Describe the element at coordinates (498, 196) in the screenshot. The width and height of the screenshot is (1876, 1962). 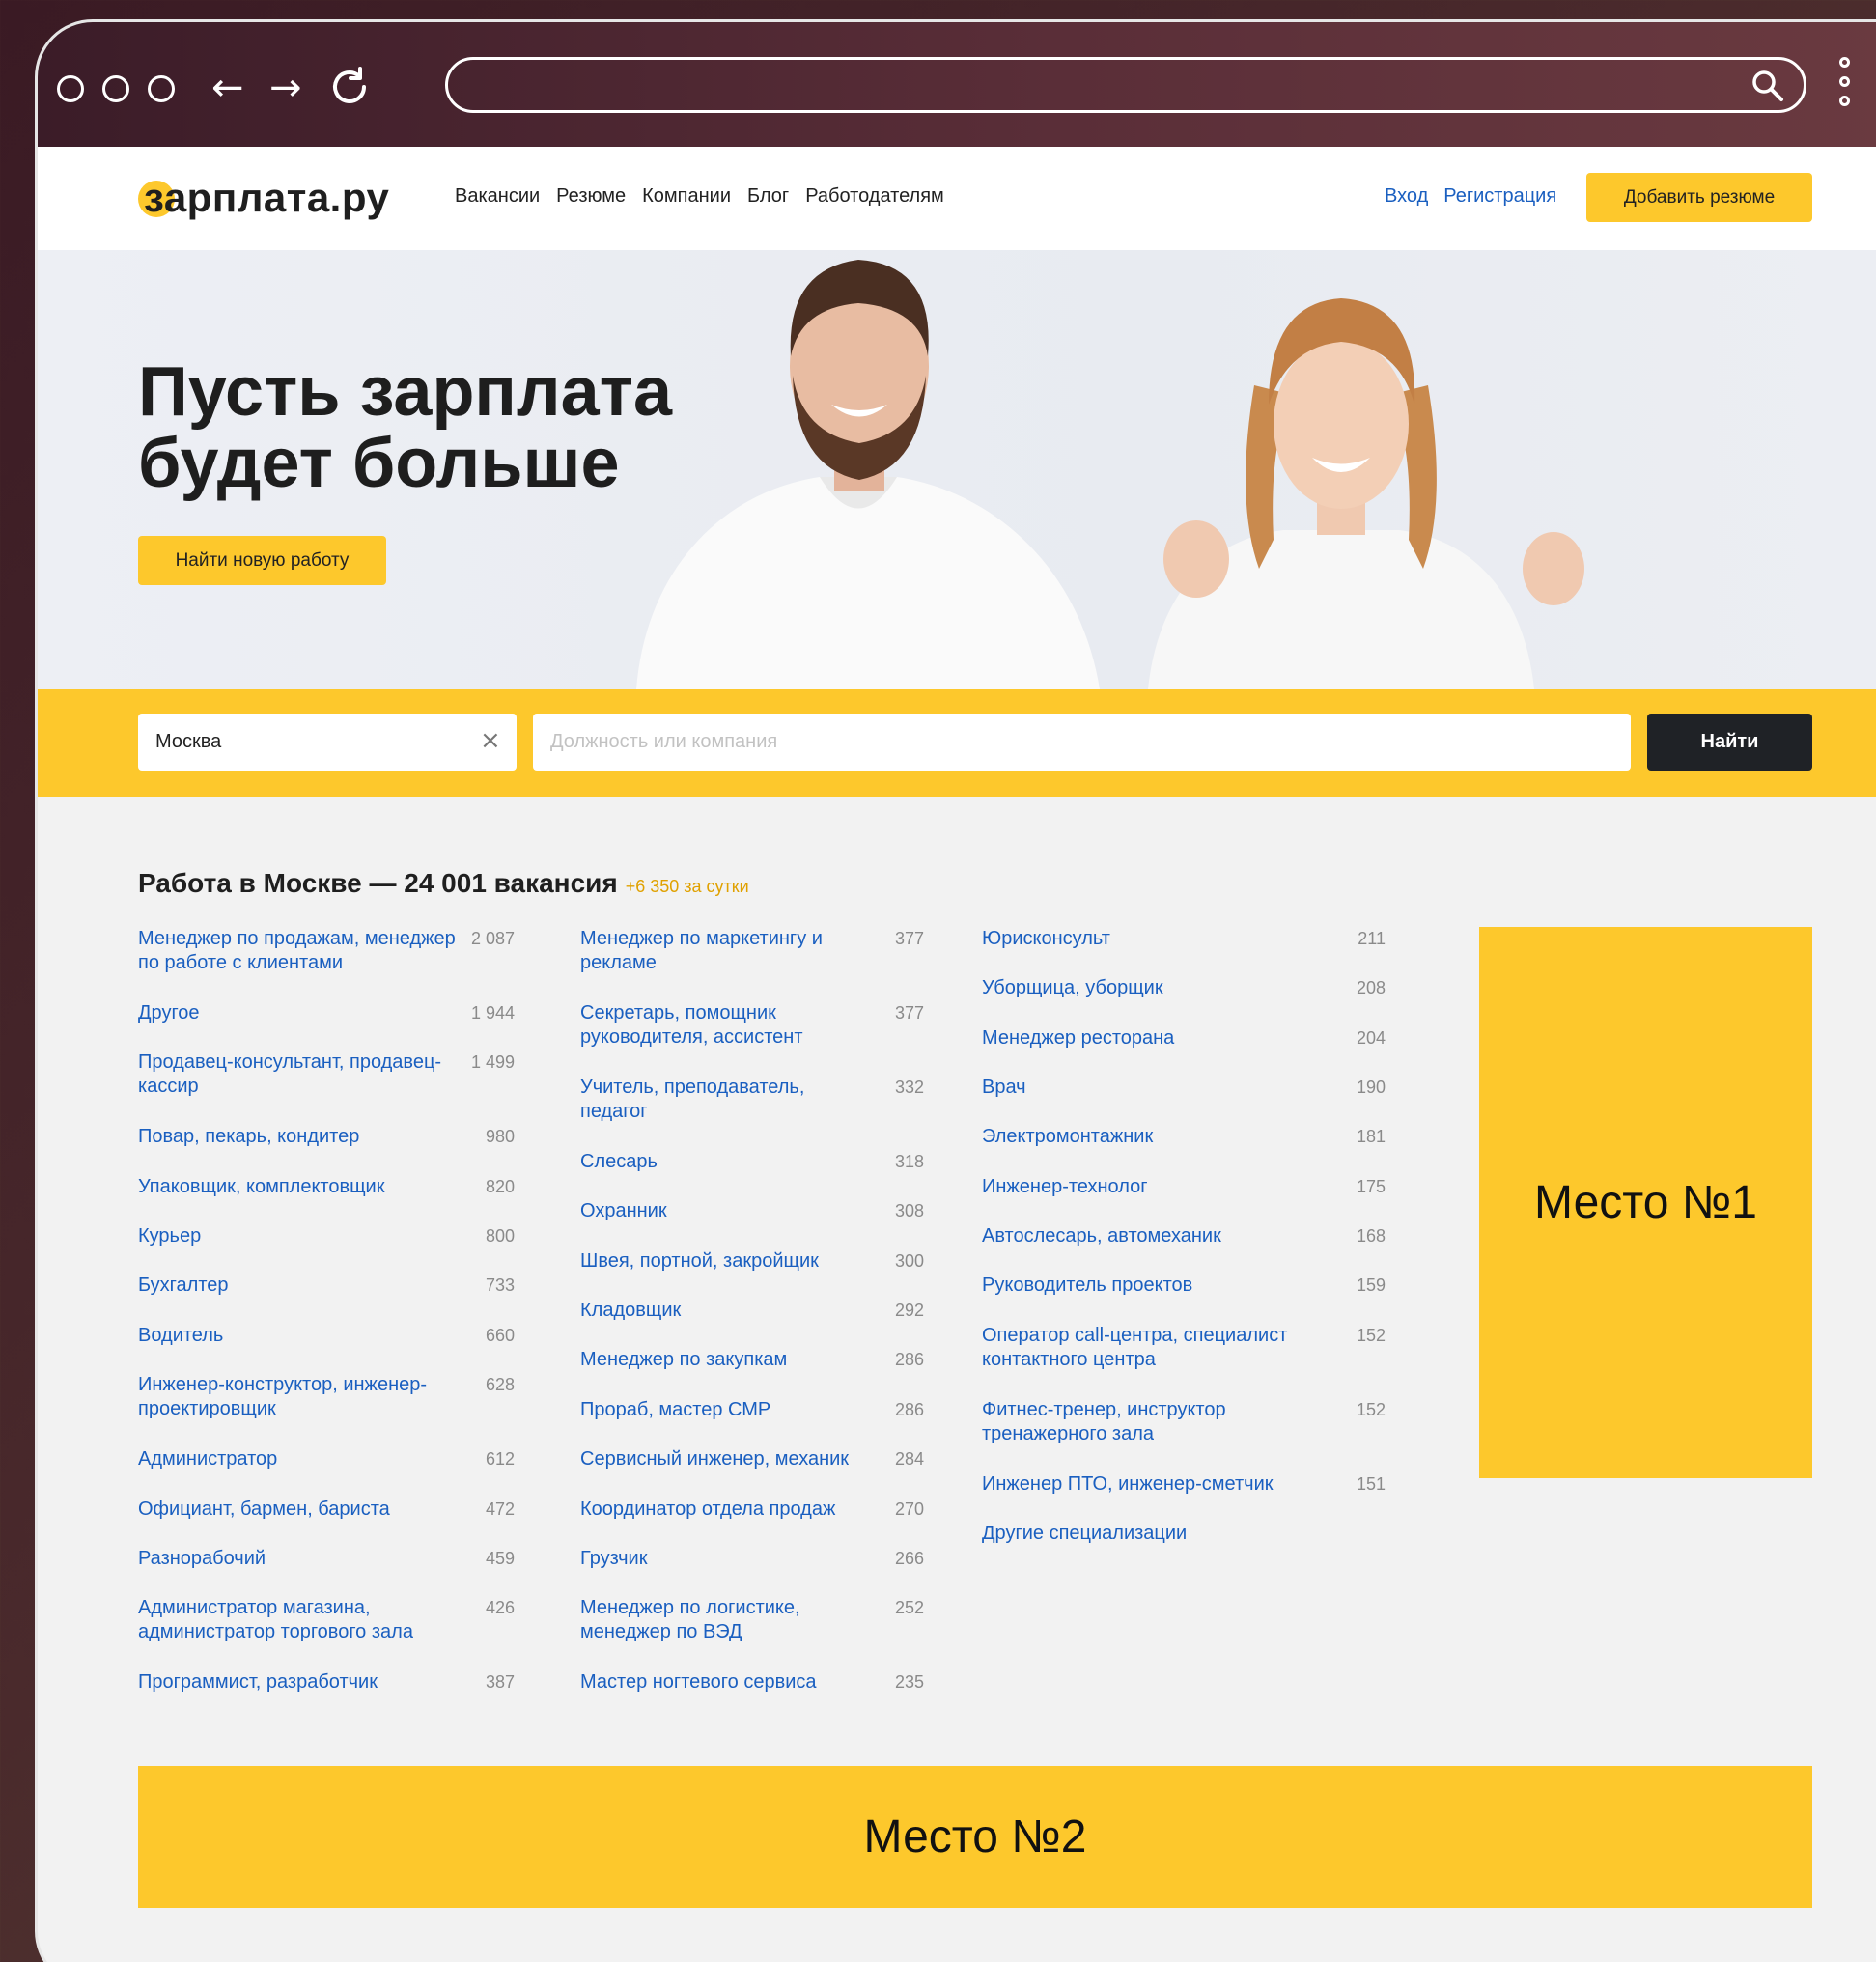
I see `nav-vacancies: Вакансии` at that location.